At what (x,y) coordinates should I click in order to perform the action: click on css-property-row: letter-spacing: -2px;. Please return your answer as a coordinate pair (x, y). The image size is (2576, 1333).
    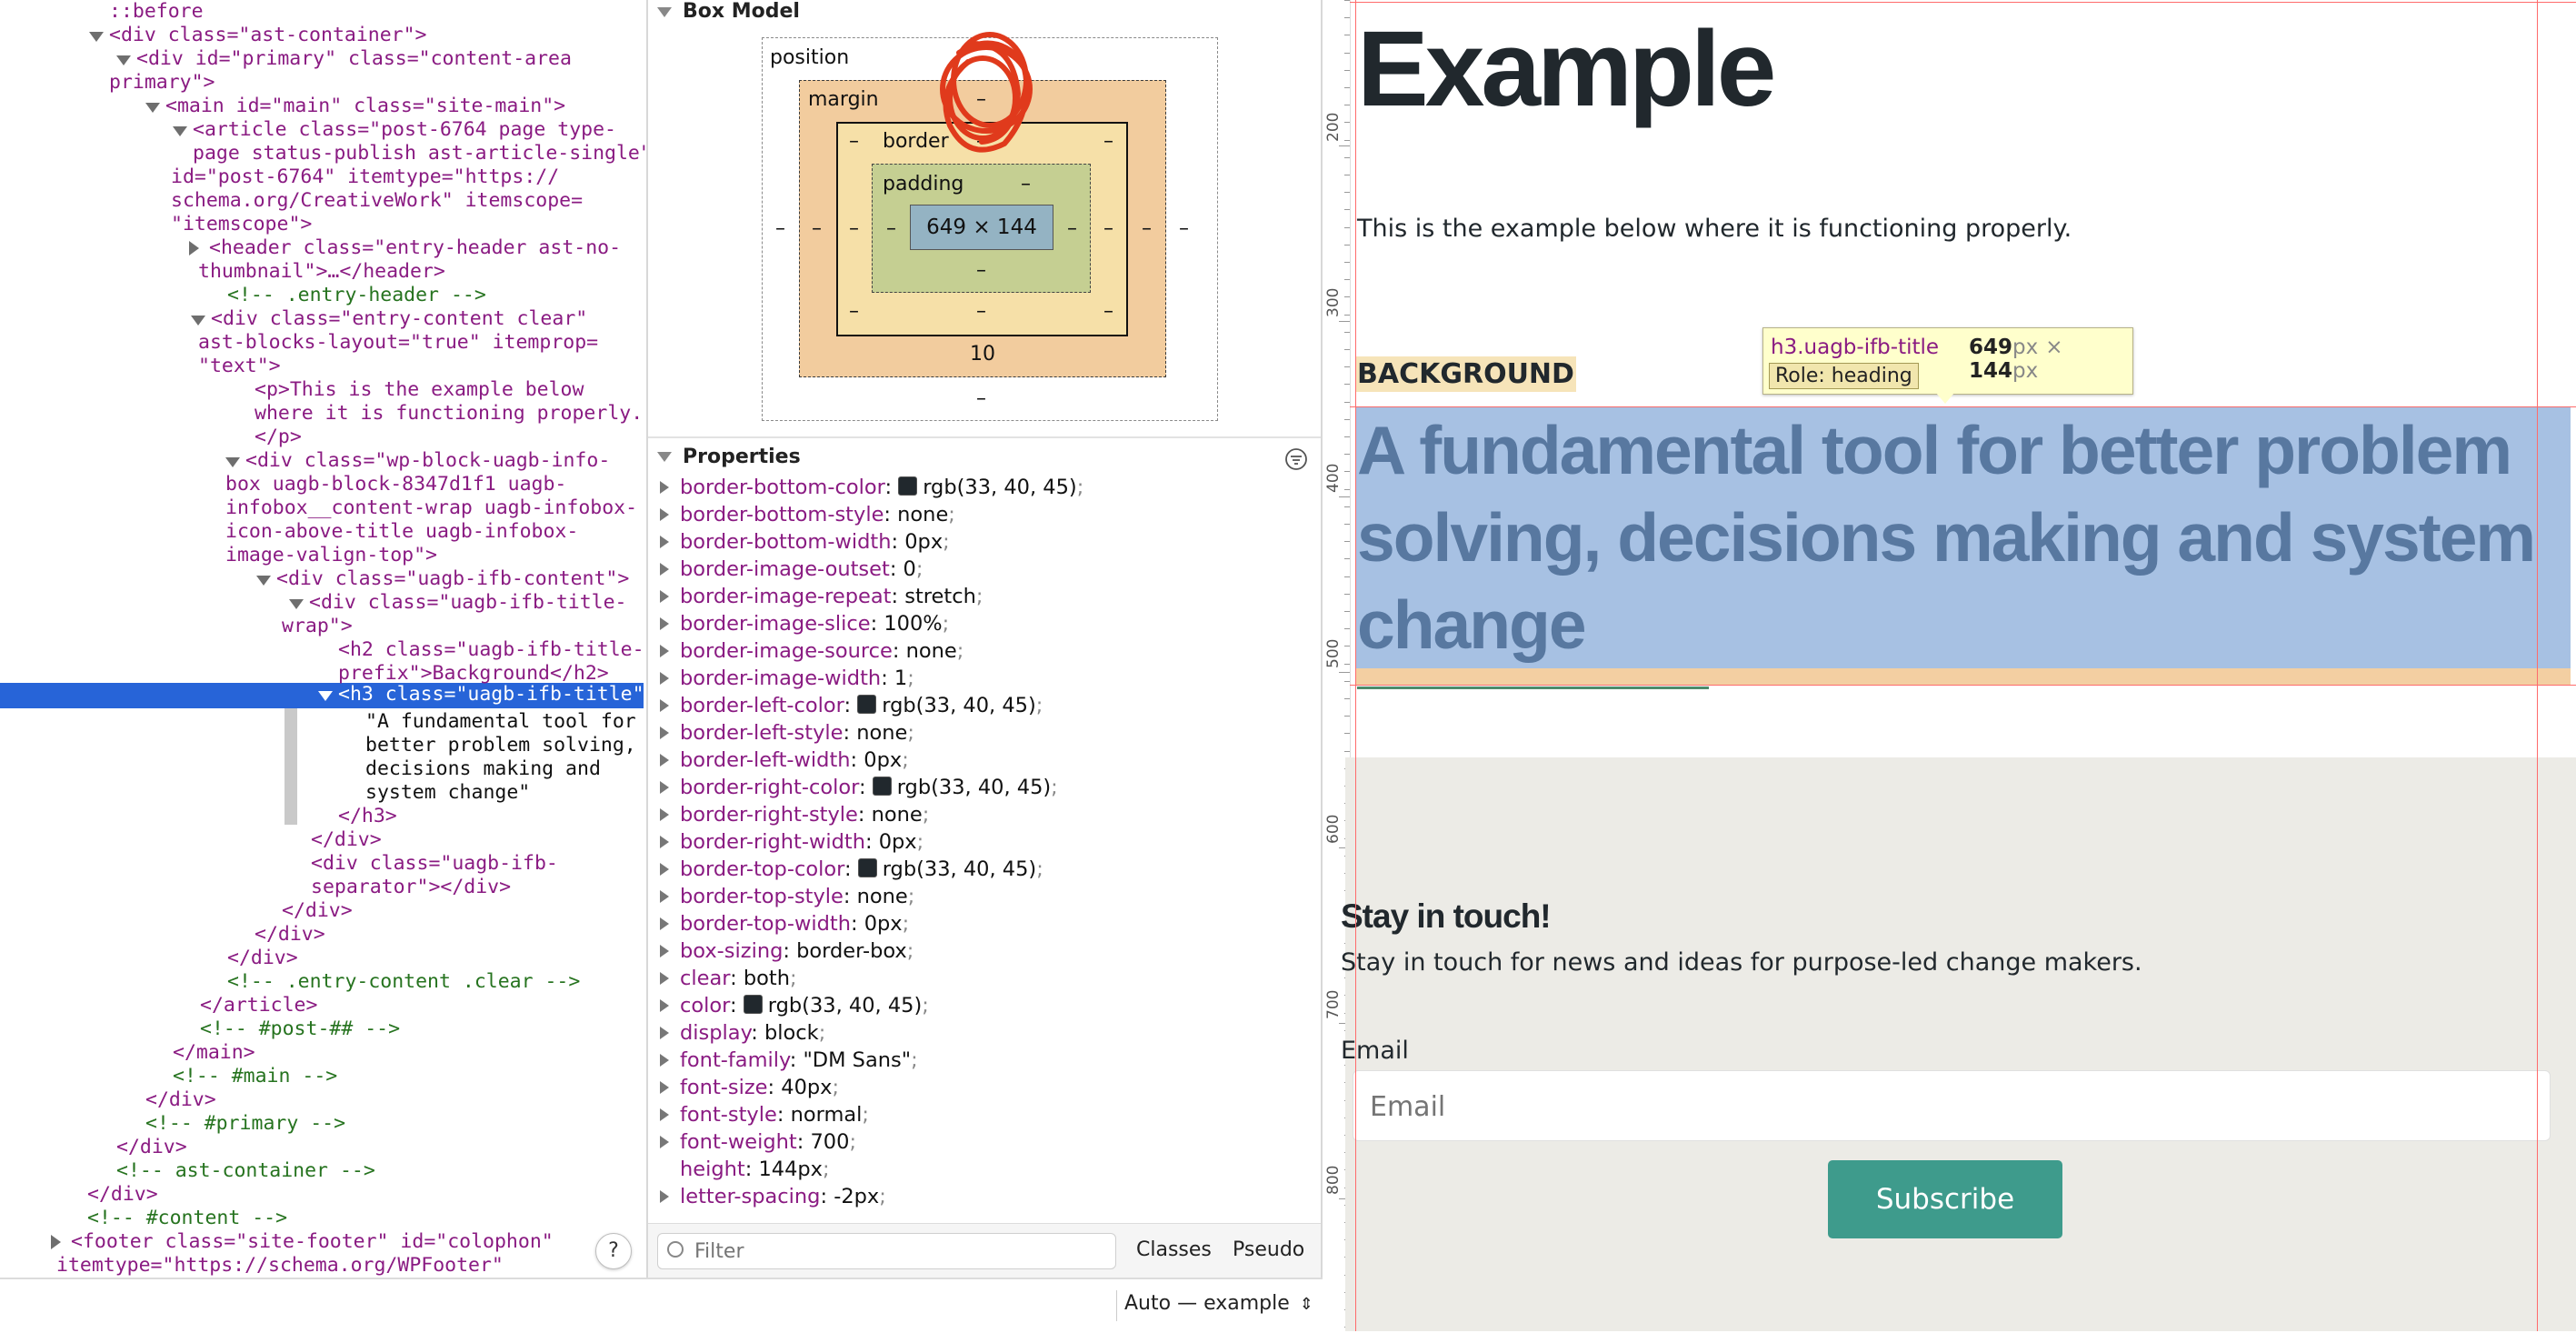
    Looking at the image, I should click on (773, 1196).